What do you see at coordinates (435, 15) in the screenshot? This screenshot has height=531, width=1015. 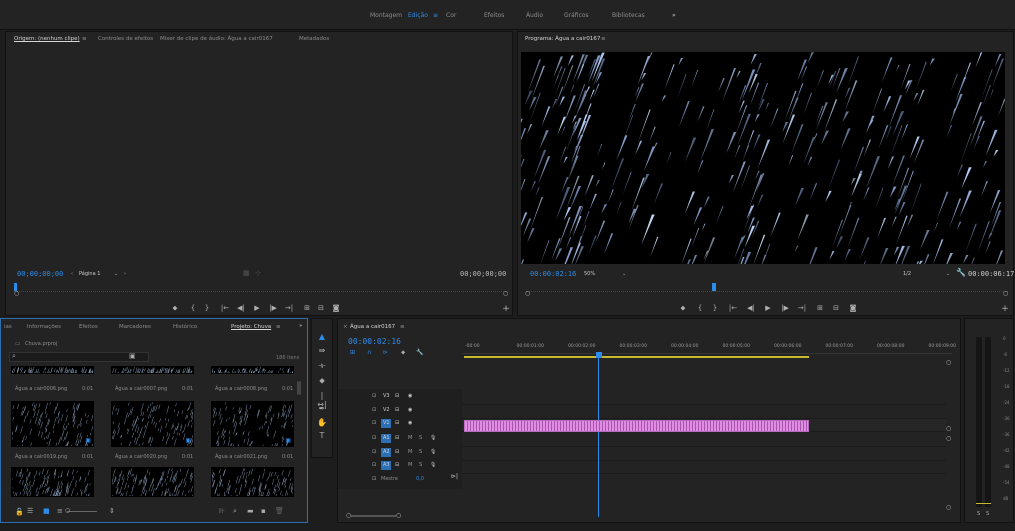 I see `workspace-menu-icon: ≡` at bounding box center [435, 15].